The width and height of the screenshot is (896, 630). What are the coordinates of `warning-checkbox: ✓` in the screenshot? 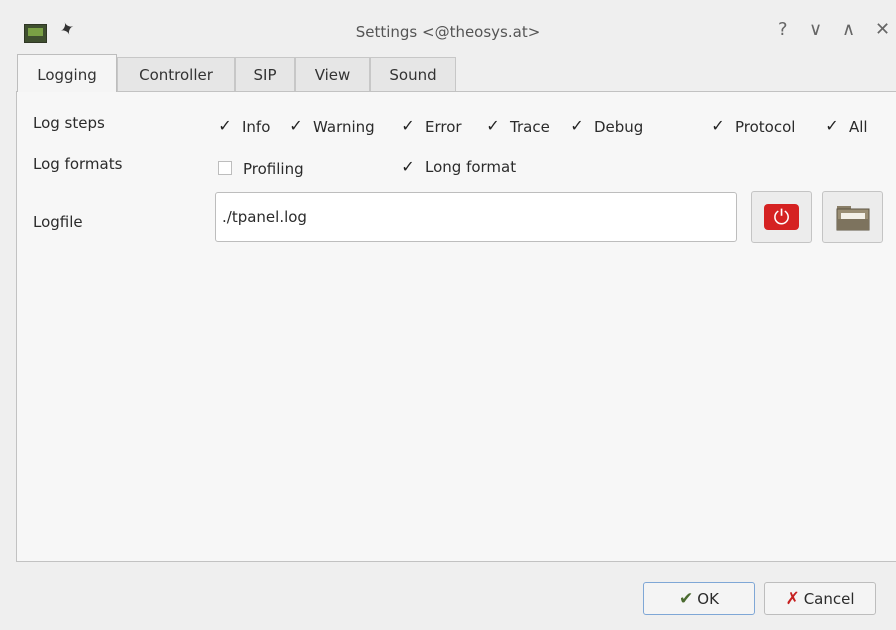 It's located at (296, 126).